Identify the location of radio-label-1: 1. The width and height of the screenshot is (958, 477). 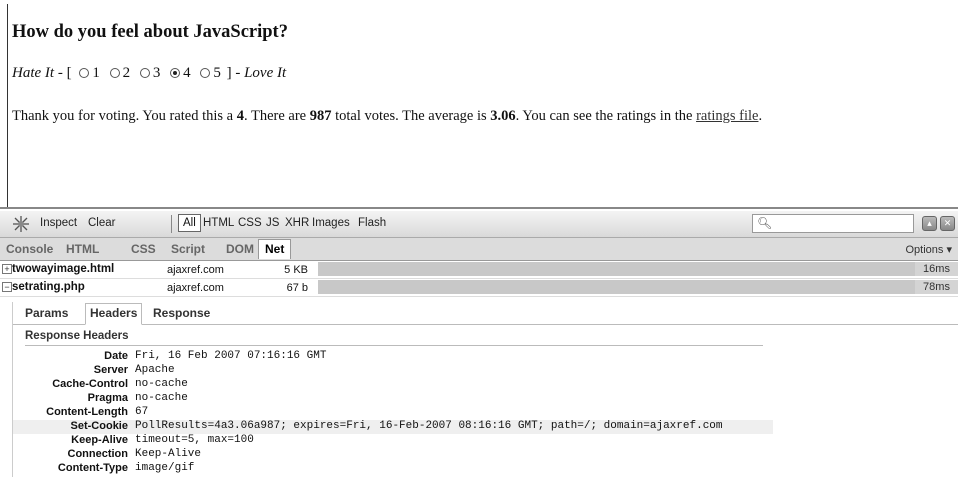
(96, 73).